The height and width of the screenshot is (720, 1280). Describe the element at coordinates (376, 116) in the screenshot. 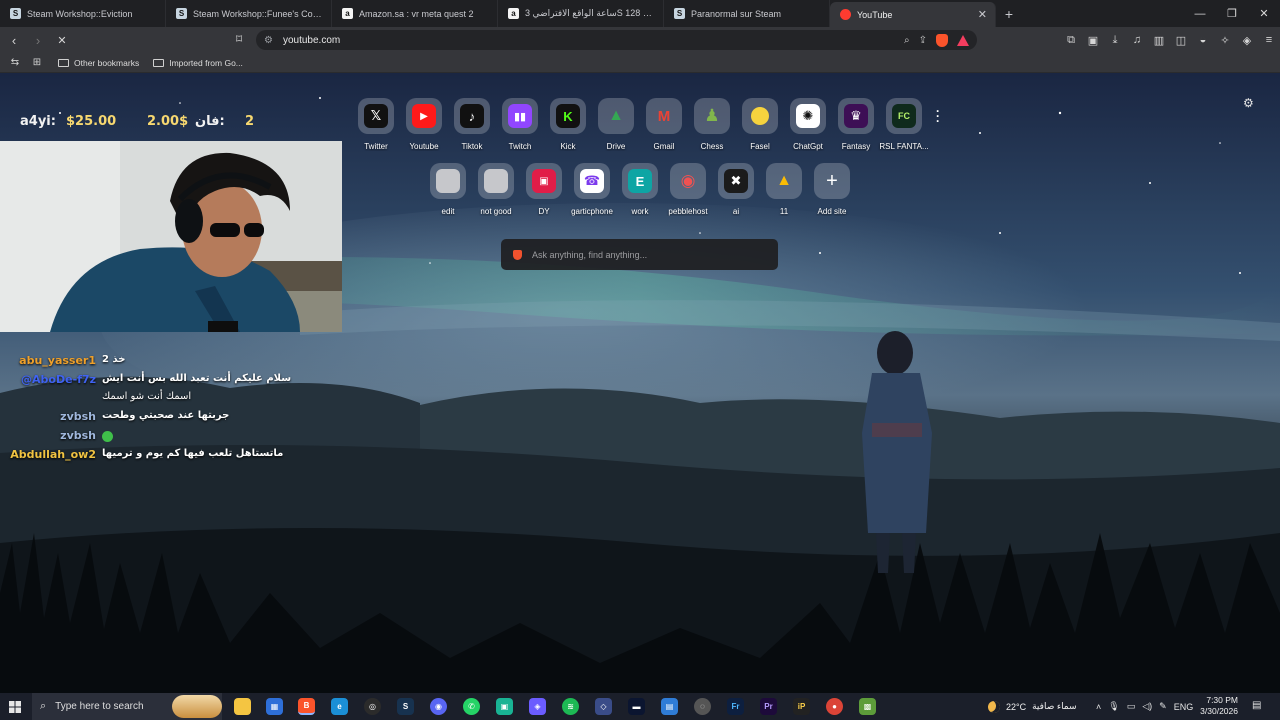

I see `speed-dial-twitter: 𝕏` at that location.